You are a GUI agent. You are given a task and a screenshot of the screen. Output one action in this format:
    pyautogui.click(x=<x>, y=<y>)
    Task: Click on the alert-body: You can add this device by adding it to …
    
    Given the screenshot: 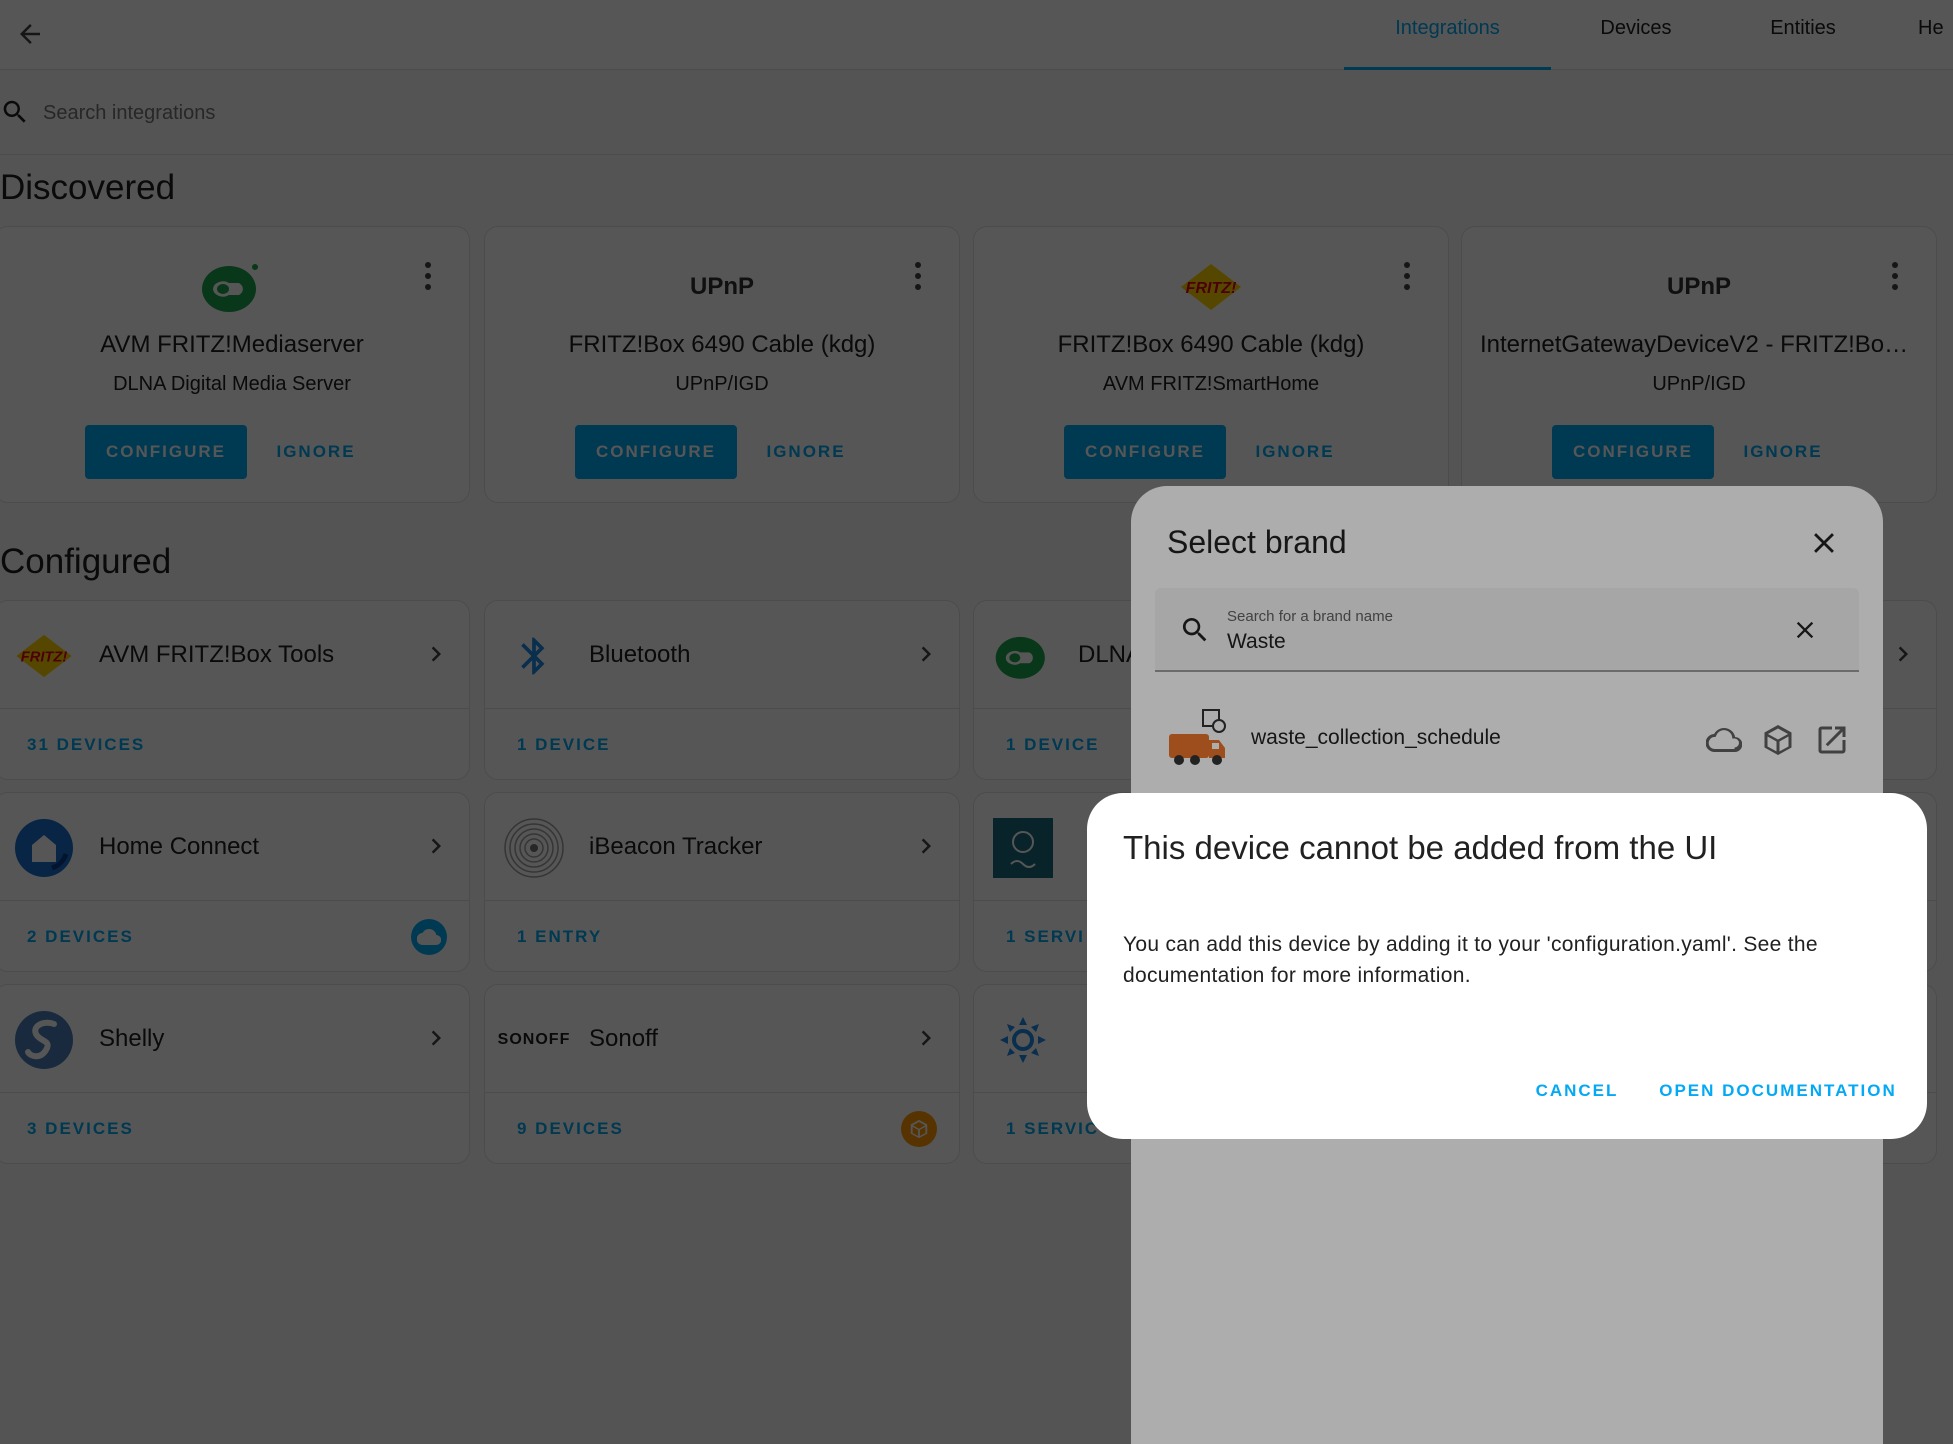 What is the action you would take?
    pyautogui.click(x=1470, y=960)
    